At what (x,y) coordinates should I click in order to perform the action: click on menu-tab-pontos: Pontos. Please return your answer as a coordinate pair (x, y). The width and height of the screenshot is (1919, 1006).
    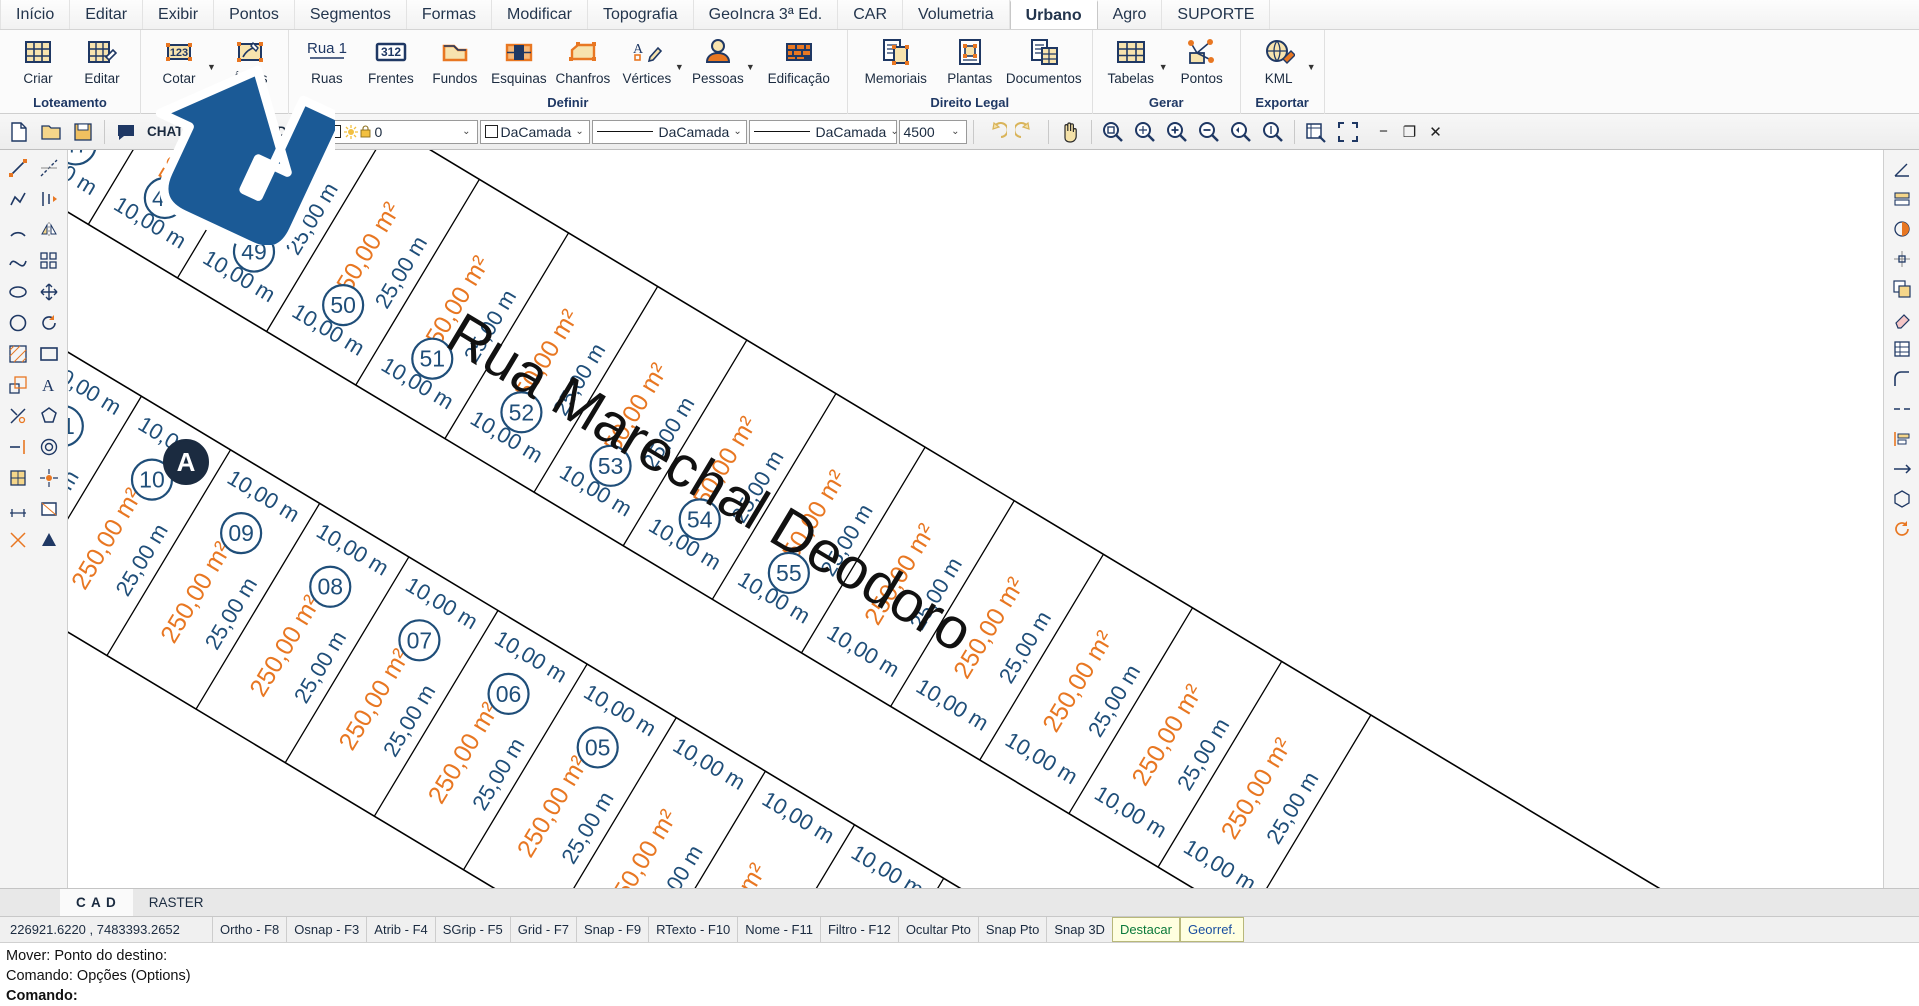
    Looking at the image, I should click on (254, 14).